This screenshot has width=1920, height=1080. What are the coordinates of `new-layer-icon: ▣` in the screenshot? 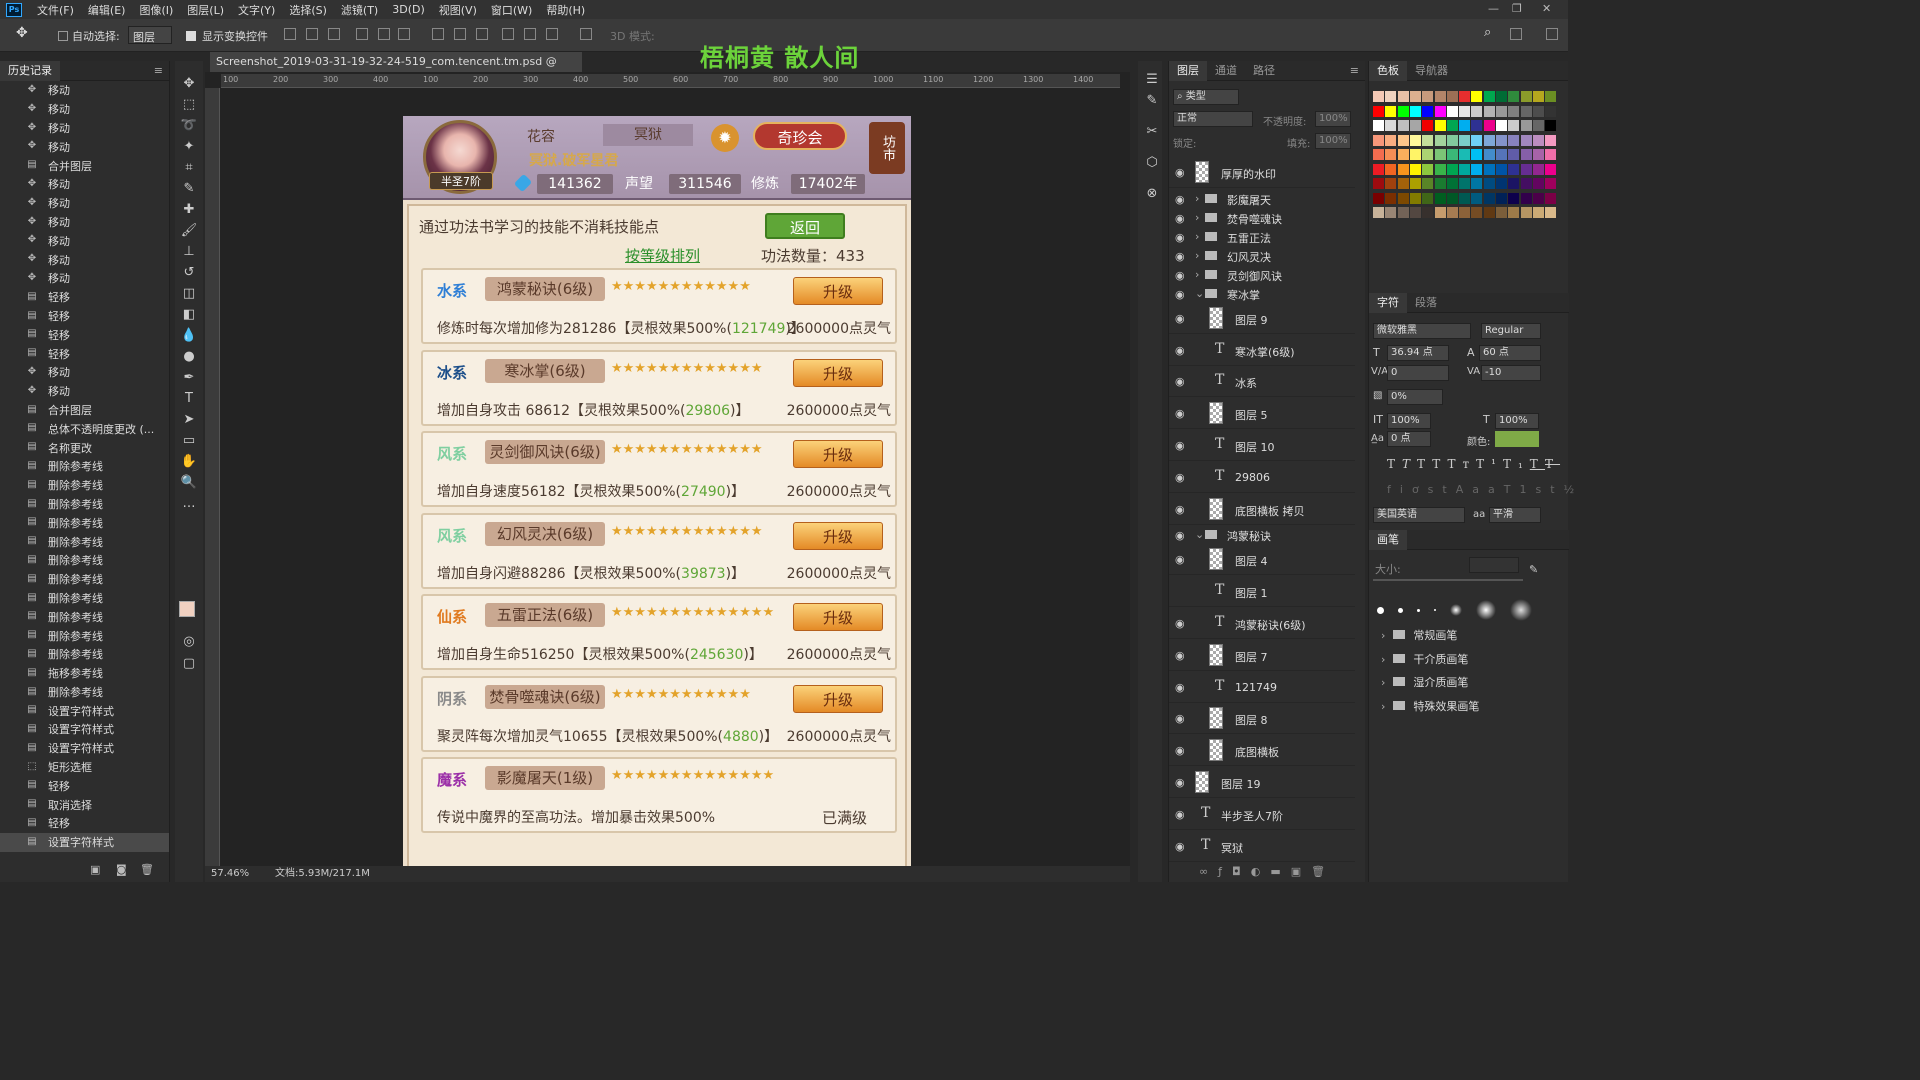 It's located at (1301, 871).